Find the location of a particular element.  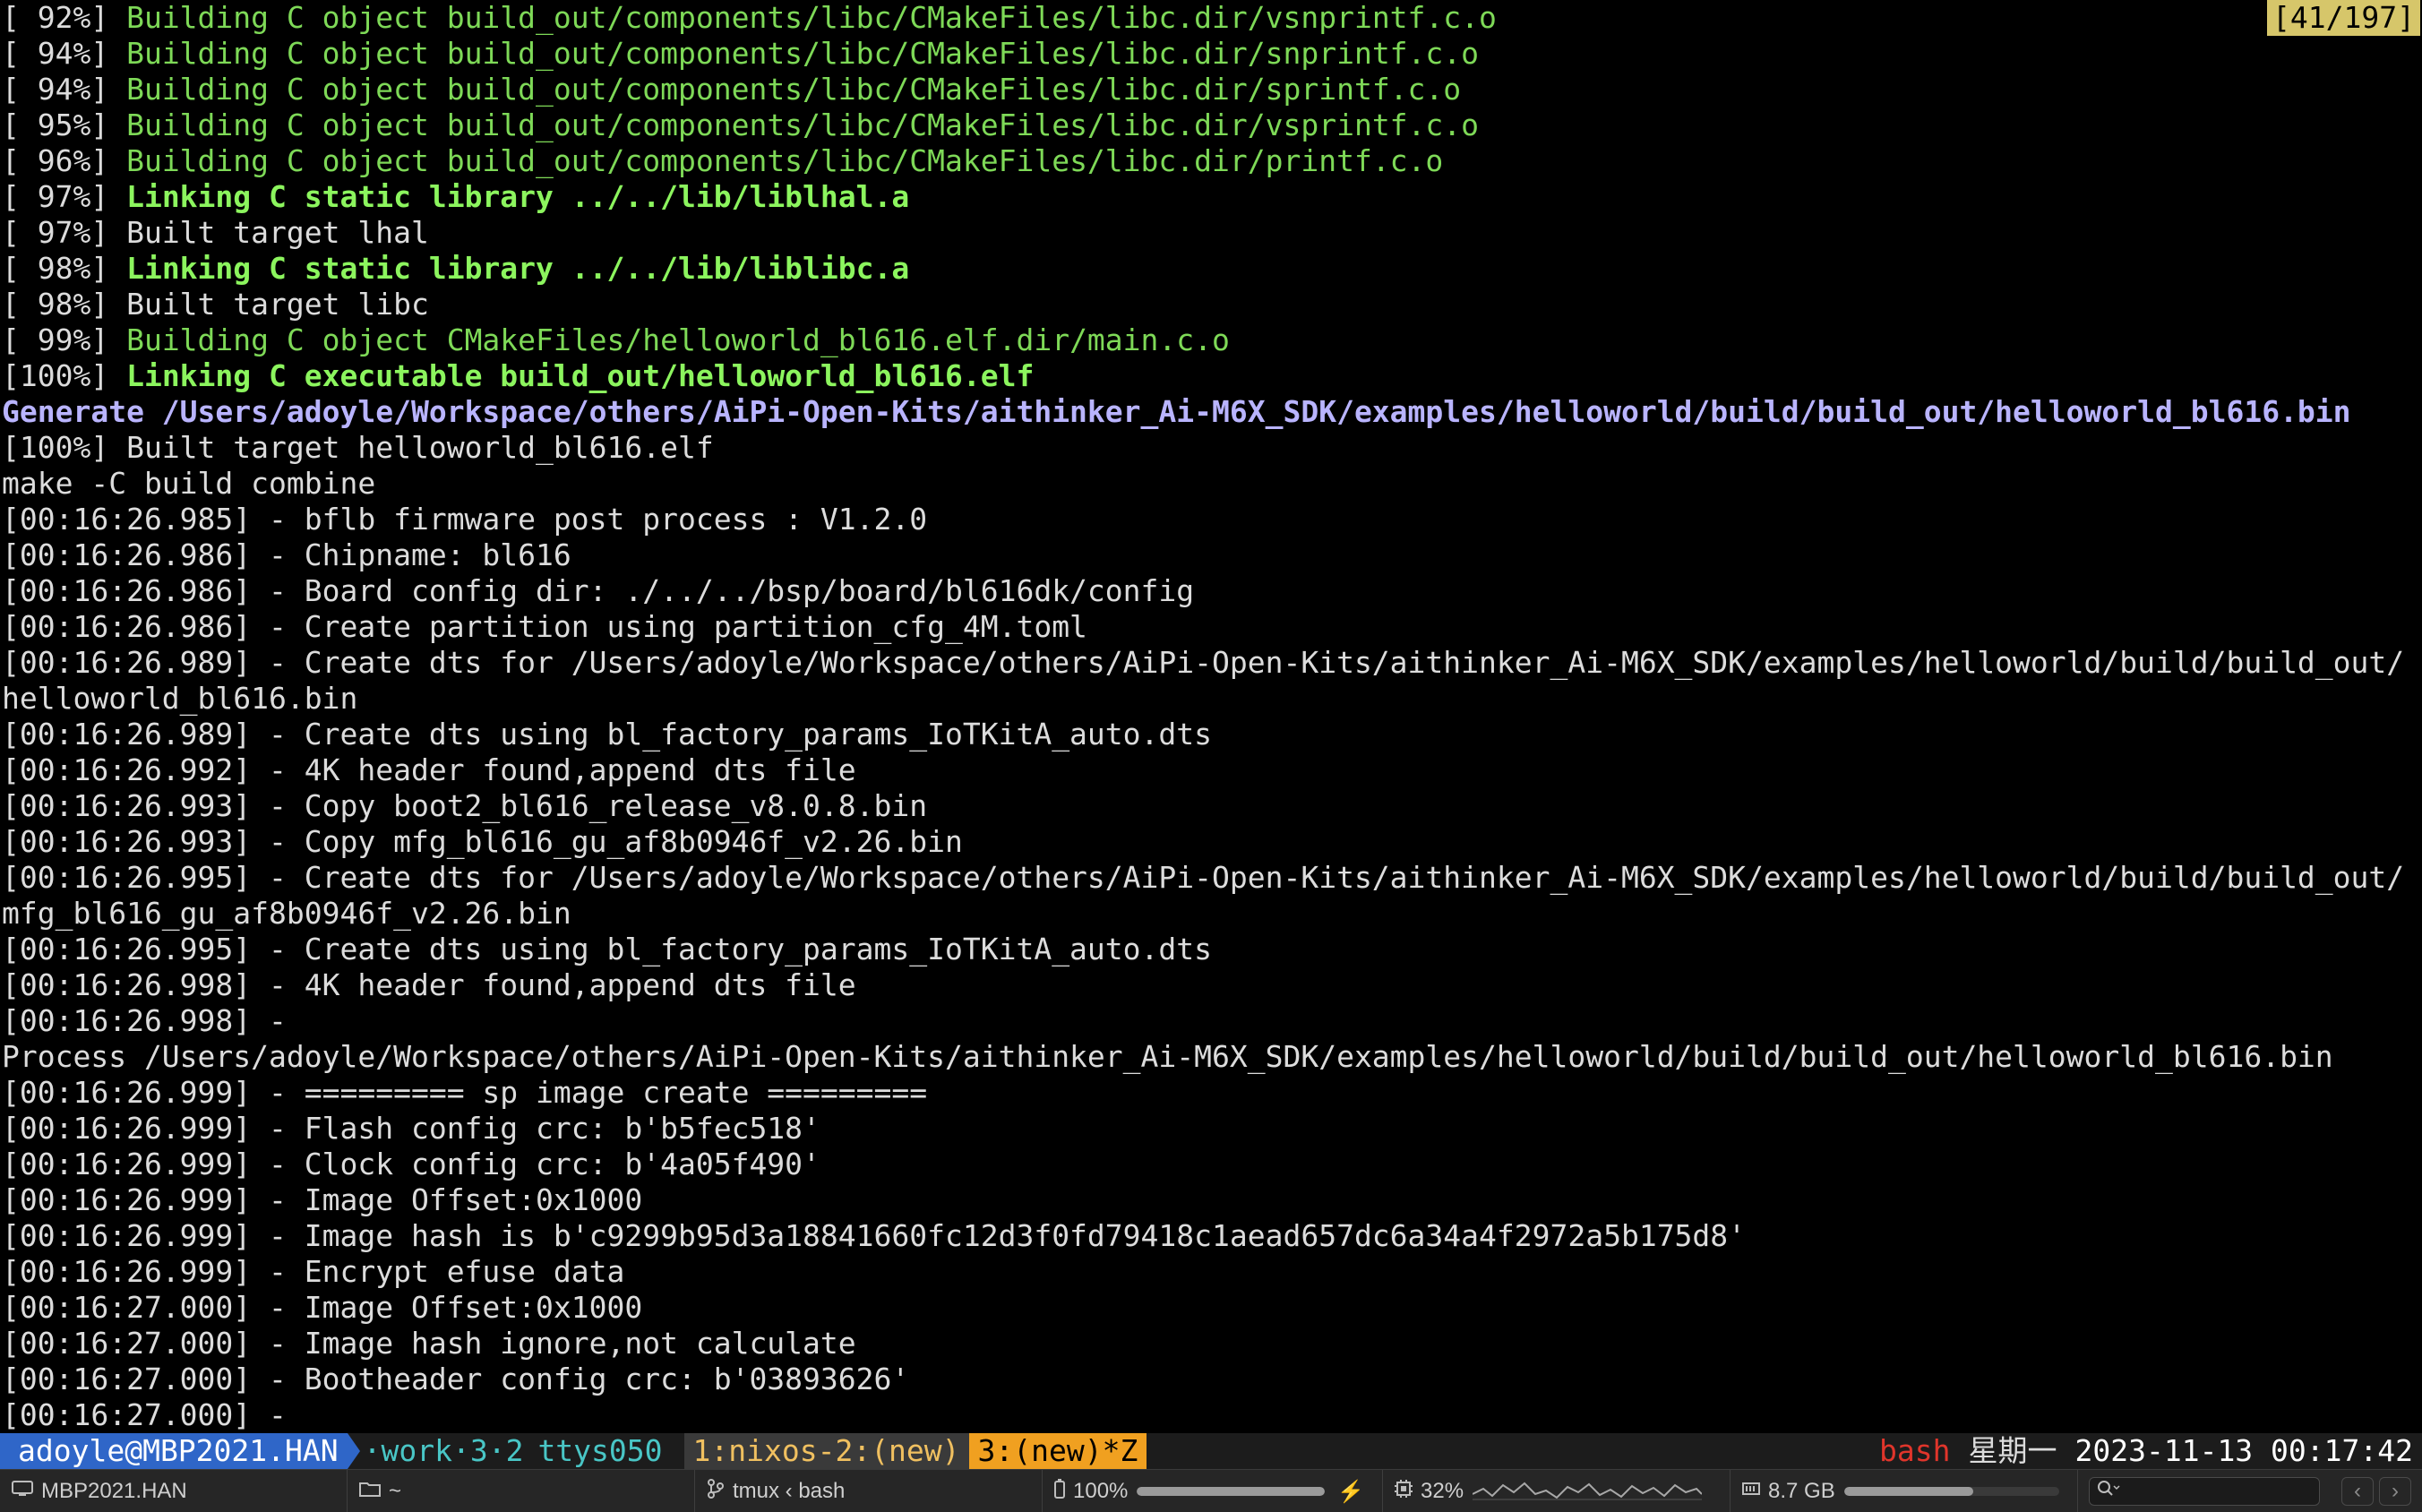

tmux-window-1: 1:nixos-2:(new) is located at coordinates (826, 1451).